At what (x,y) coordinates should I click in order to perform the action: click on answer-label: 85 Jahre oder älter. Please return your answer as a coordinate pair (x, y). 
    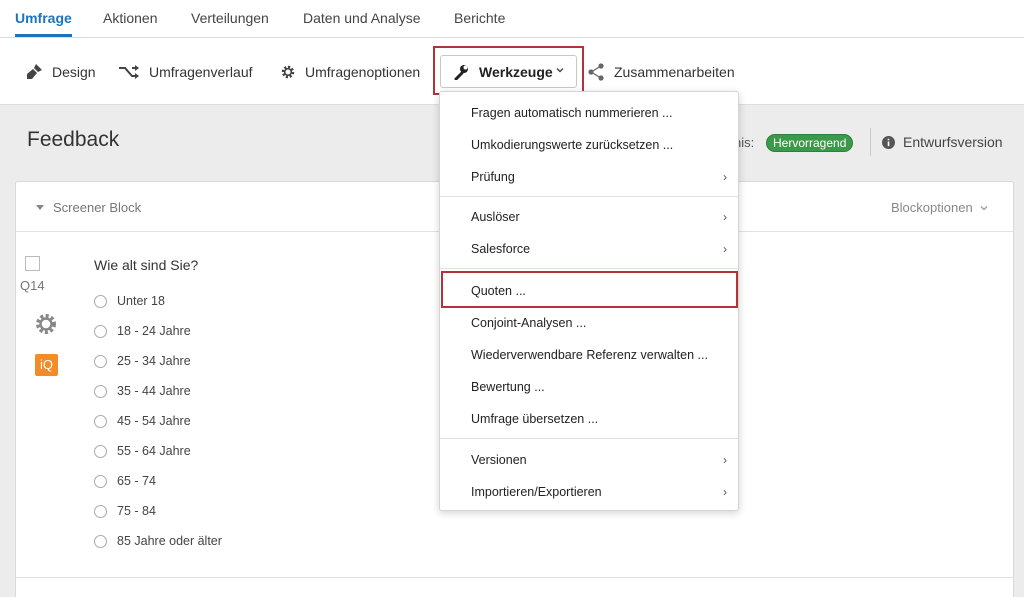
    Looking at the image, I should click on (169, 541).